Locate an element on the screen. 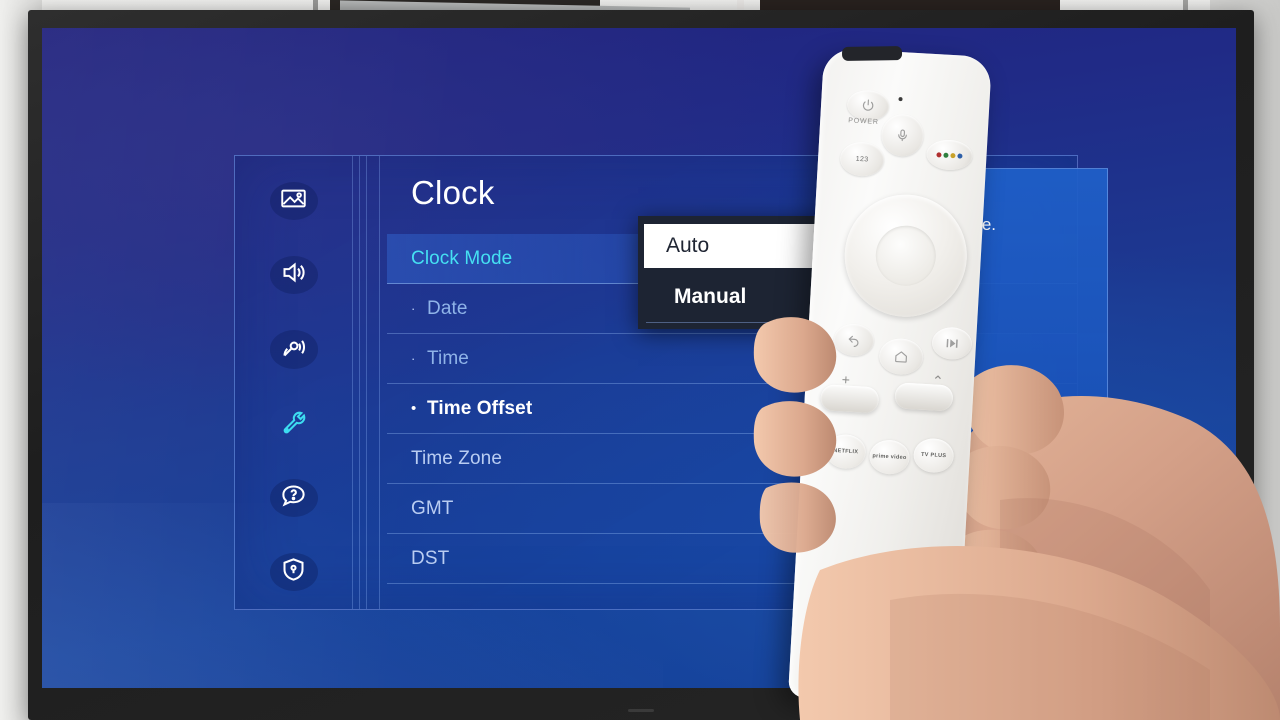 This screenshot has width=1280, height=720. sidebar-item-privacy is located at coordinates (293, 572).